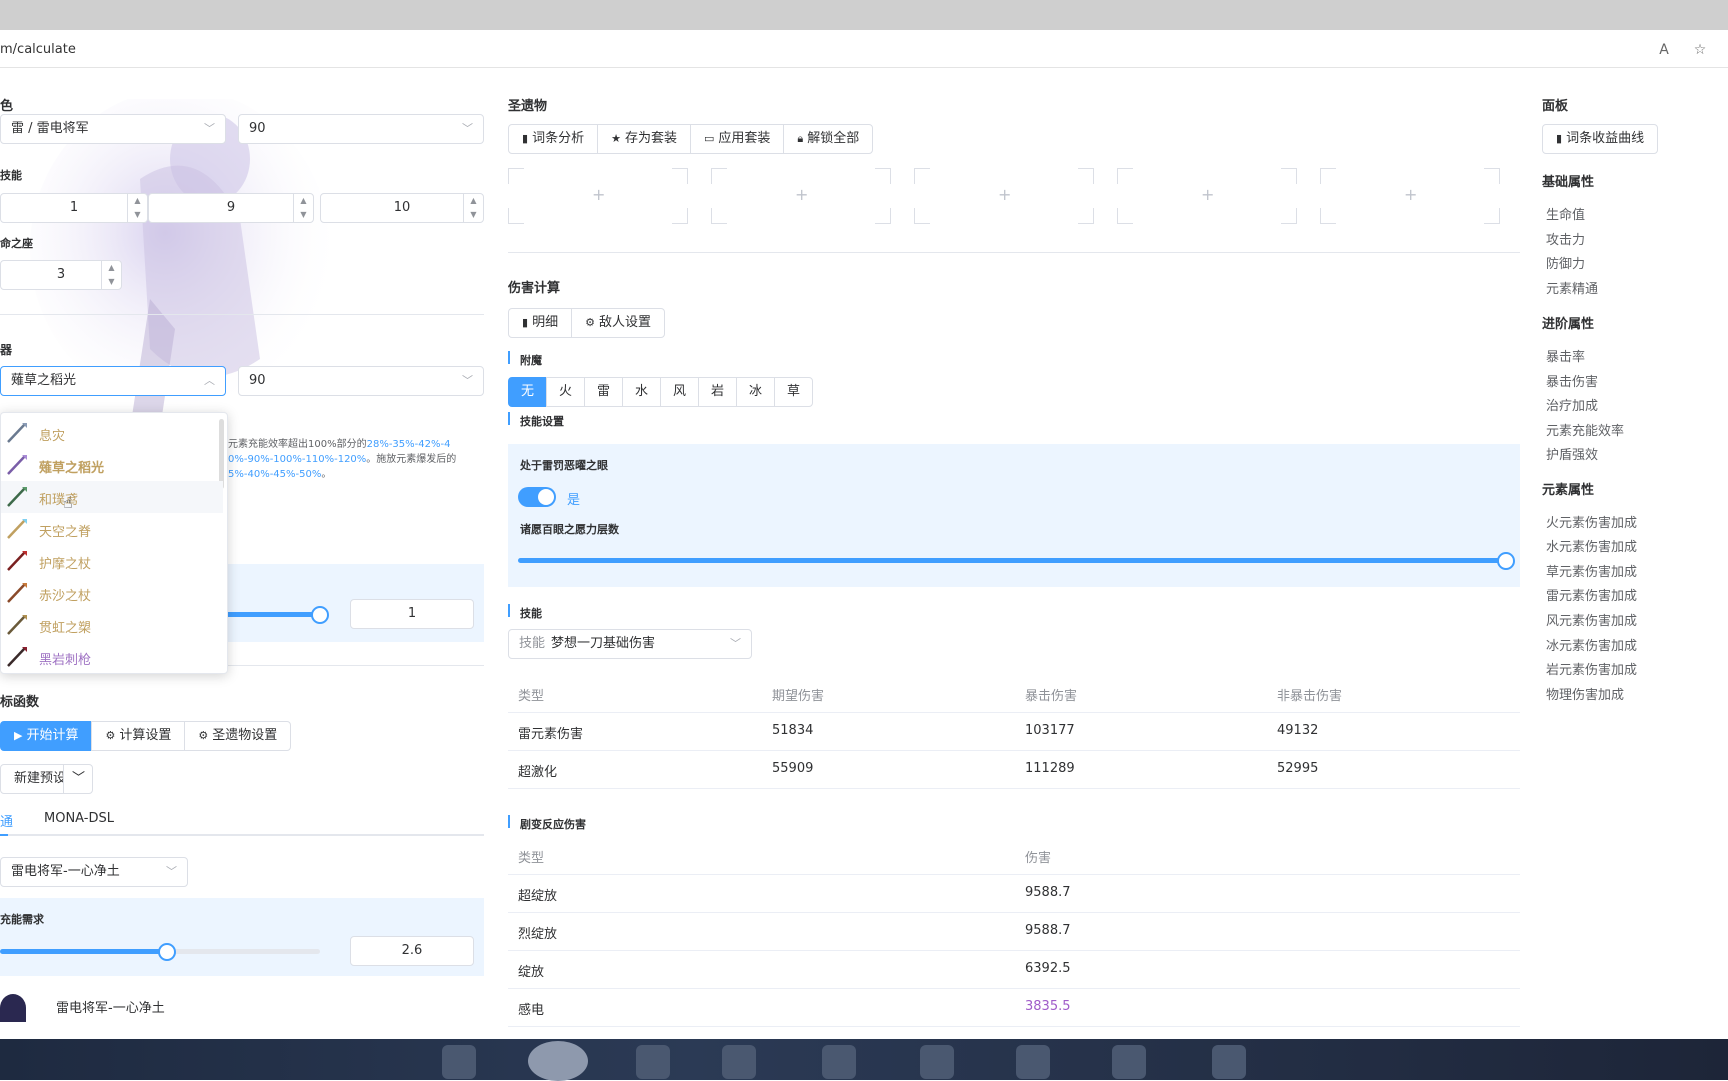  What do you see at coordinates (1013, 560) in the screenshot?
I see `stacks-slider-track` at bounding box center [1013, 560].